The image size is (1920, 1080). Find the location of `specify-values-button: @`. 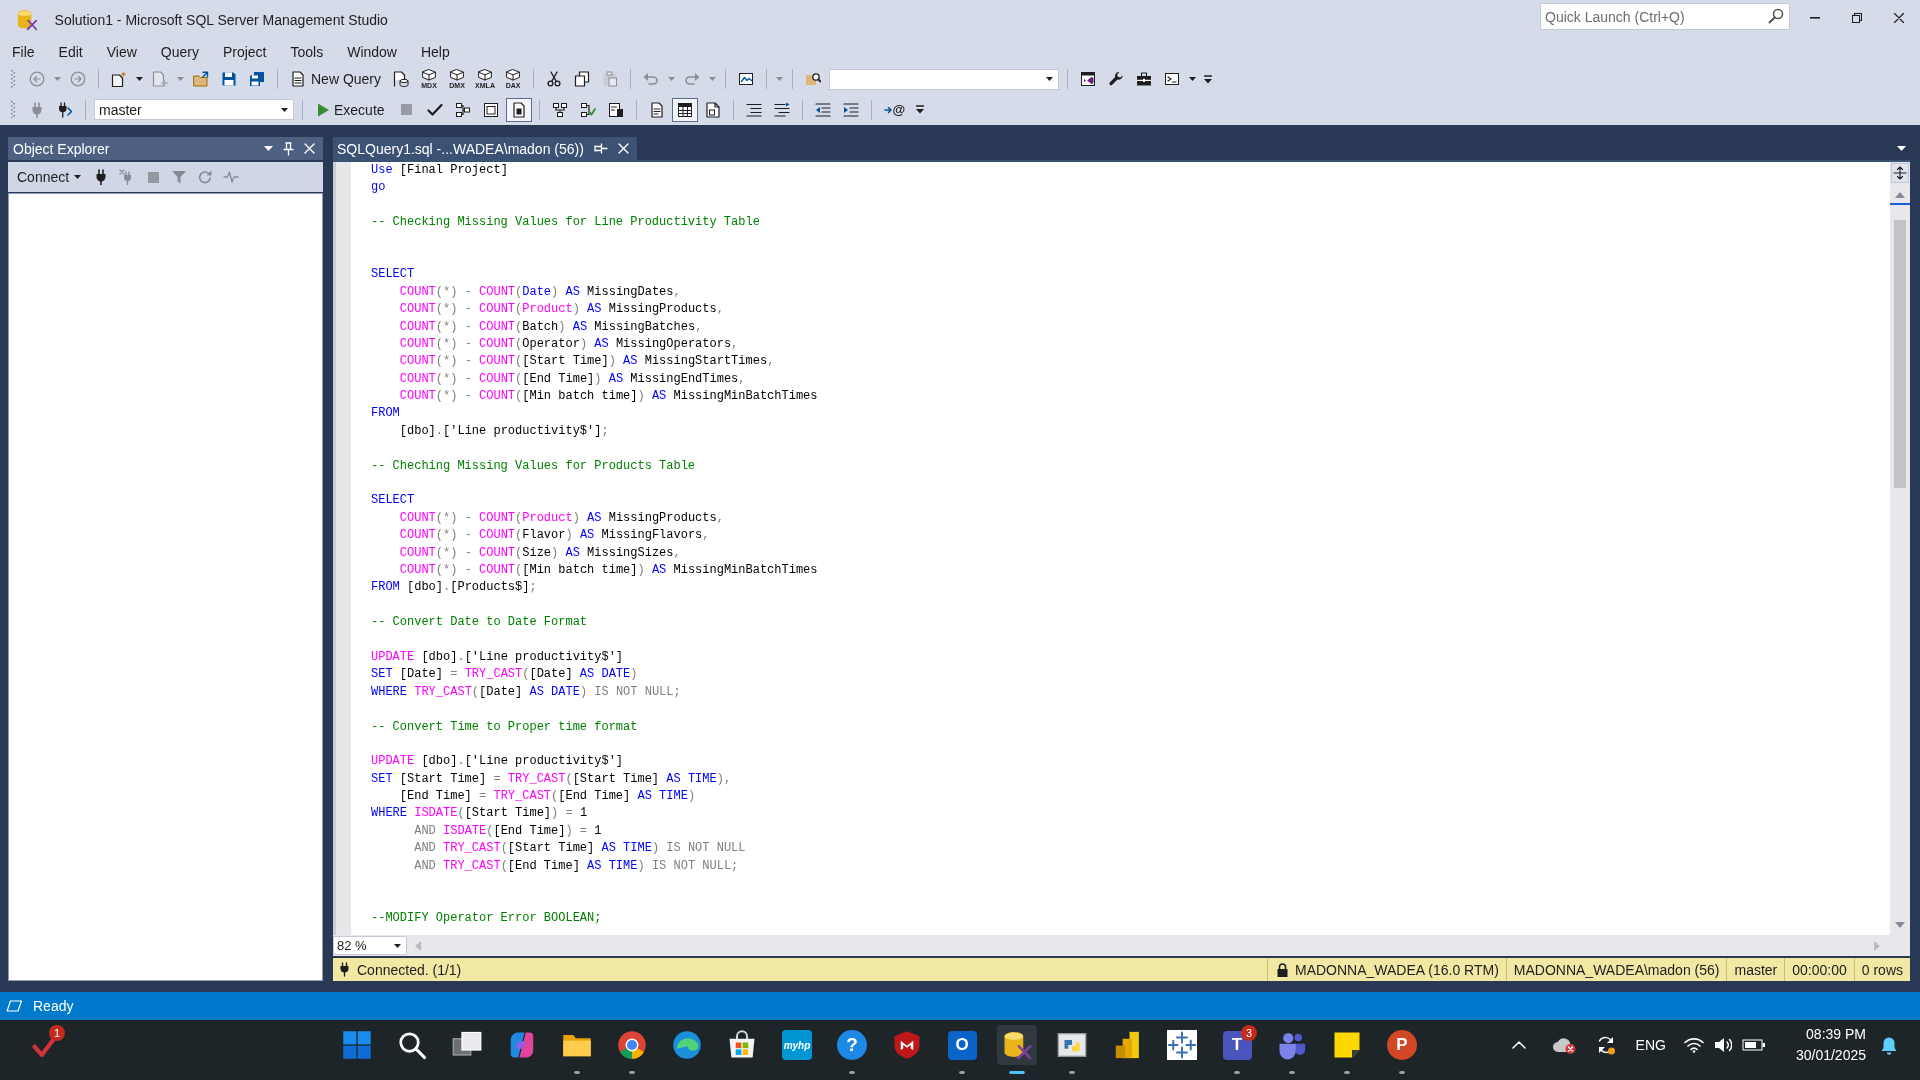

specify-values-button: @ is located at coordinates (894, 109).